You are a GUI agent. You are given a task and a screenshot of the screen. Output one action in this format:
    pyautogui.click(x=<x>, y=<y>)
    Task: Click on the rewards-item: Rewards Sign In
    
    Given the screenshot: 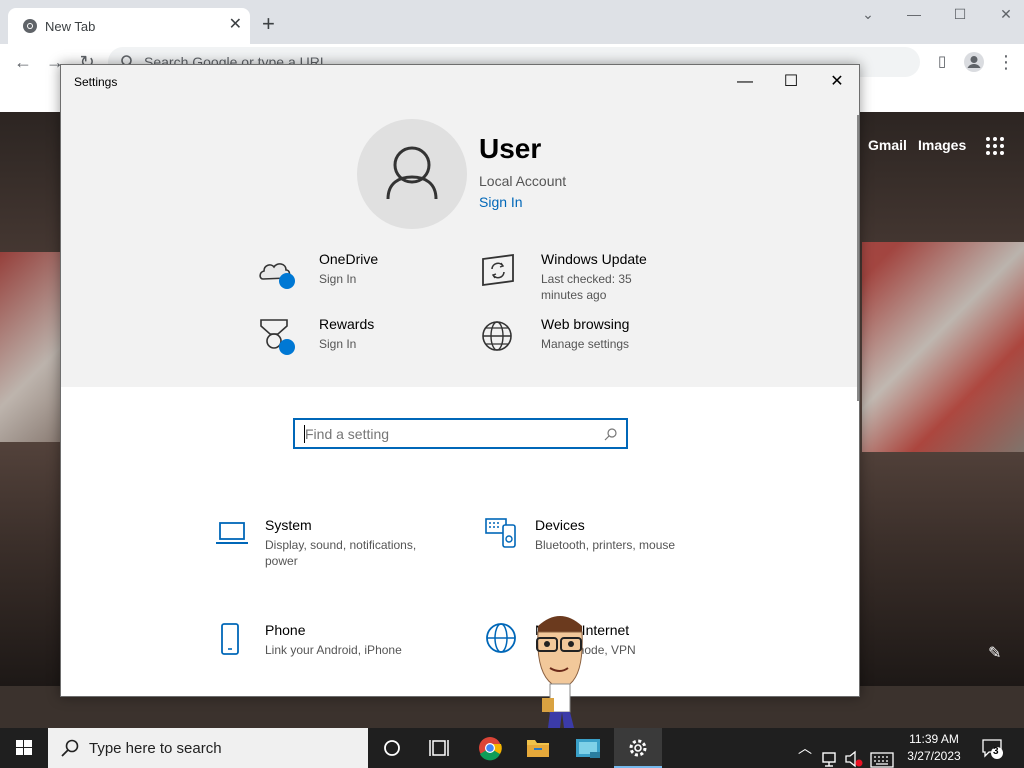 What is the action you would take?
    pyautogui.click(x=367, y=344)
    